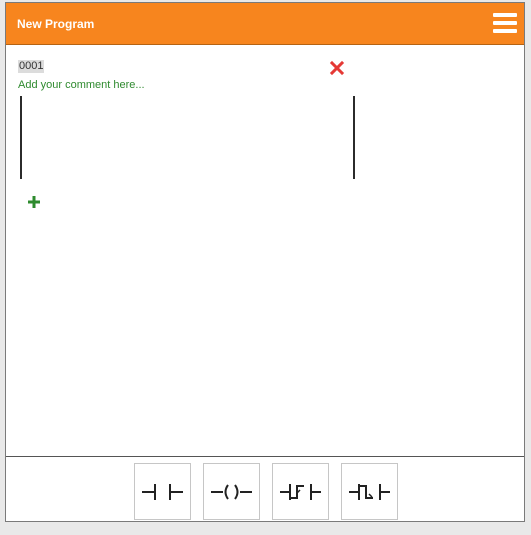 The height and width of the screenshot is (535, 531). I want to click on right-power-rail, so click(354, 137).